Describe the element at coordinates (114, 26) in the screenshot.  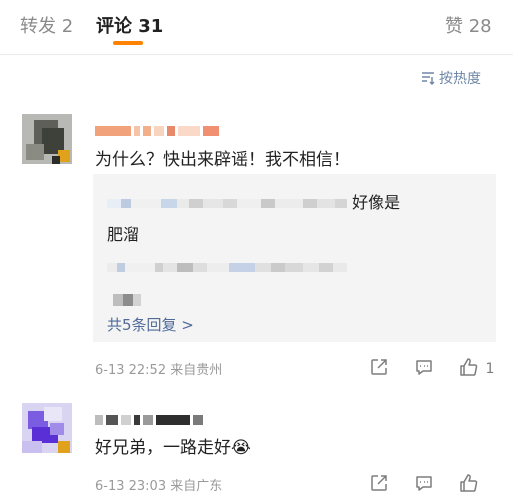
I see `tab-comments-label: 评论` at that location.